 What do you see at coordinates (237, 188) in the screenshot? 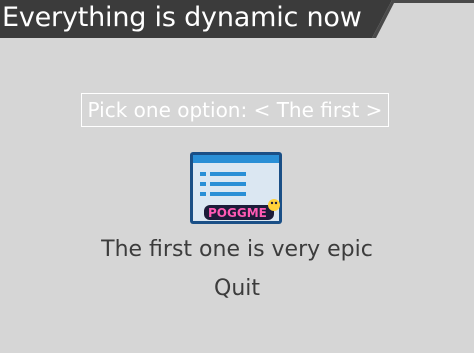
I see `list-window-icon: POGGME` at bounding box center [237, 188].